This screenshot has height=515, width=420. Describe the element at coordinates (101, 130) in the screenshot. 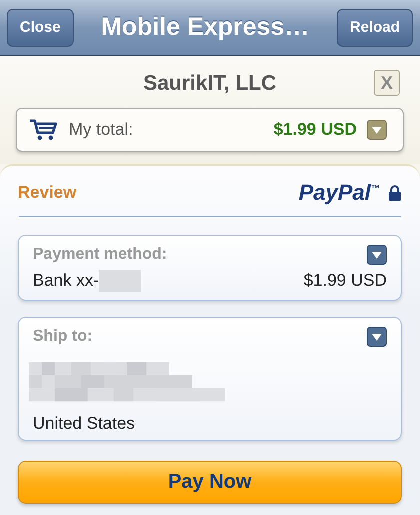

I see `total-label: My total:` at that location.